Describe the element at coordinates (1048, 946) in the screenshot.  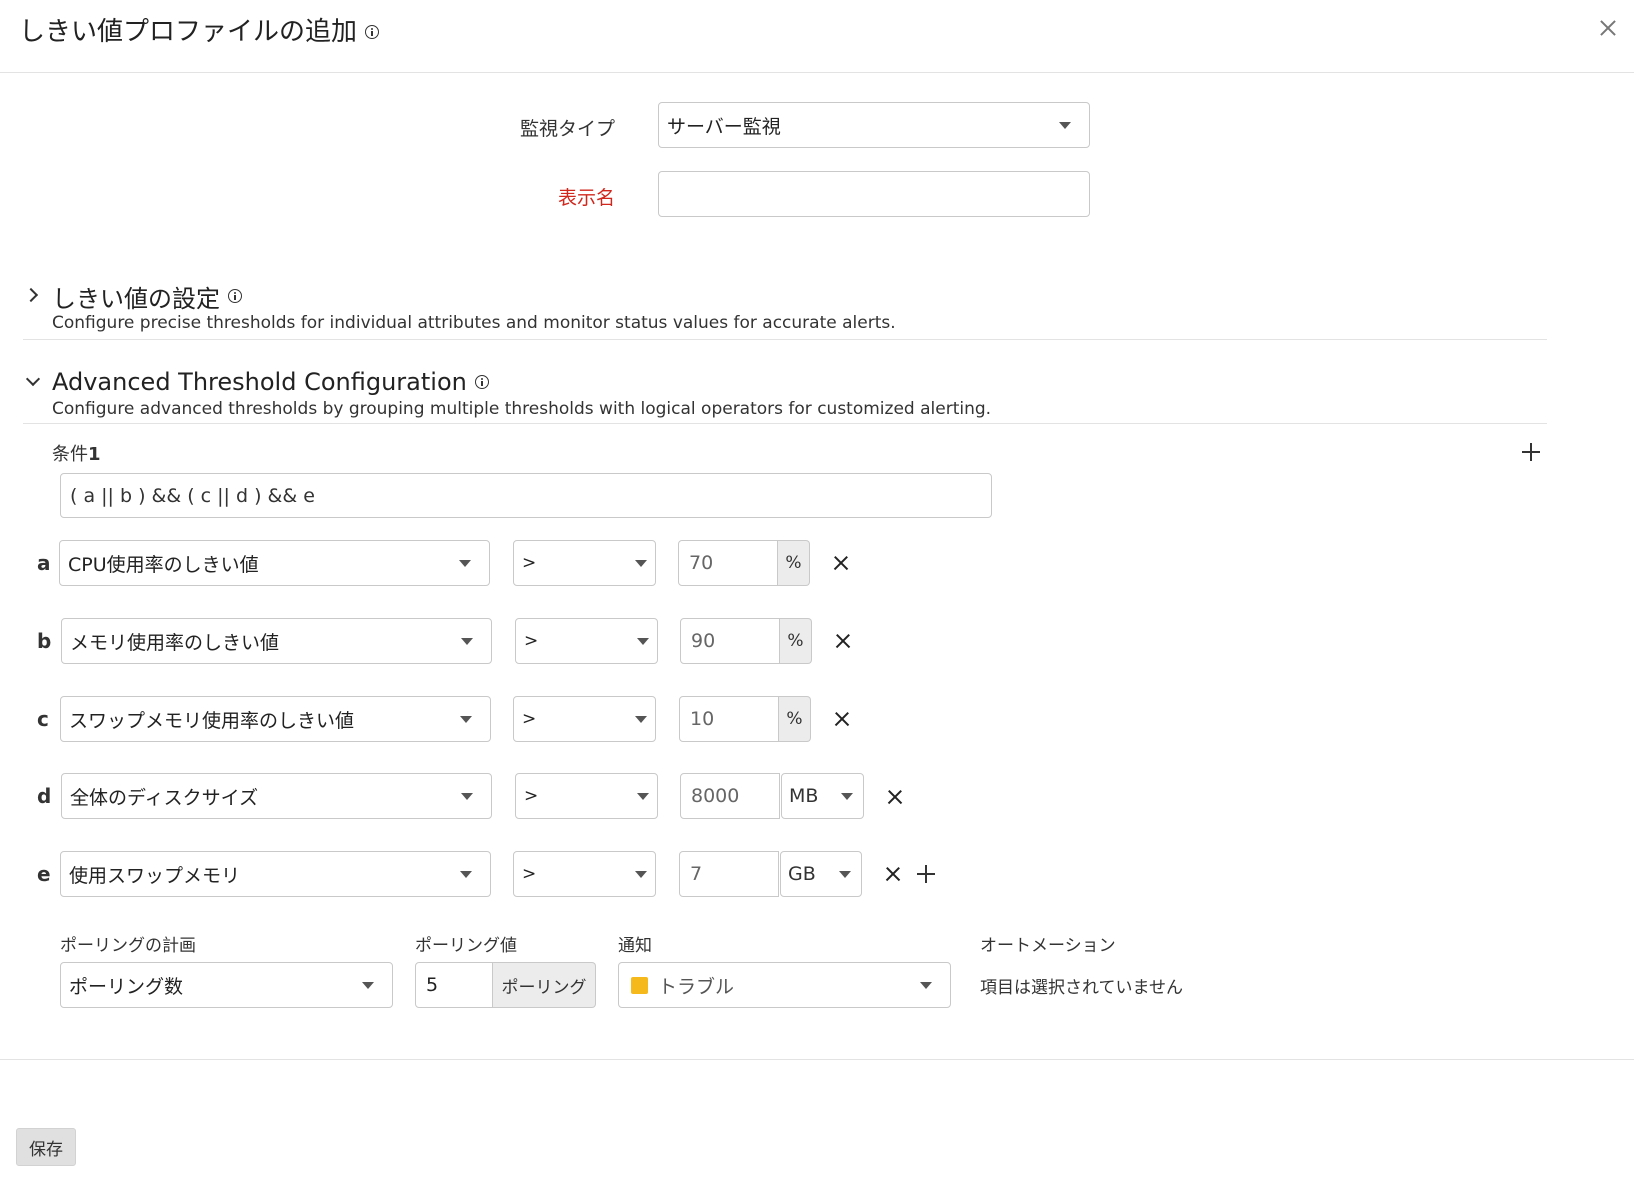
I see `automation-label: オートメーション` at that location.